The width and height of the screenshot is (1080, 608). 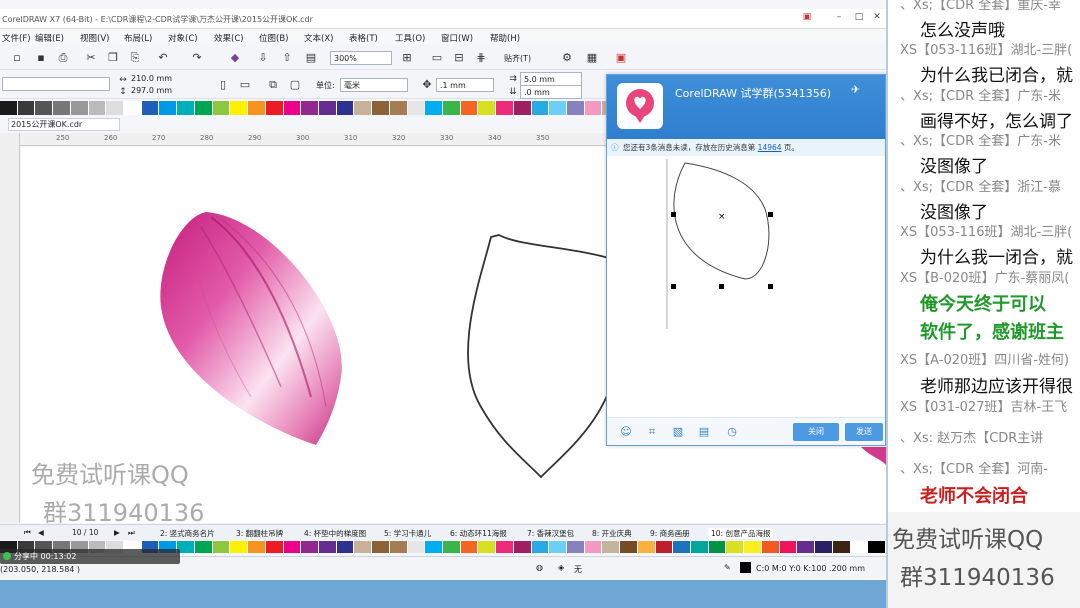 What do you see at coordinates (481, 58) in the screenshot?
I see `grid-icon: ⋕` at bounding box center [481, 58].